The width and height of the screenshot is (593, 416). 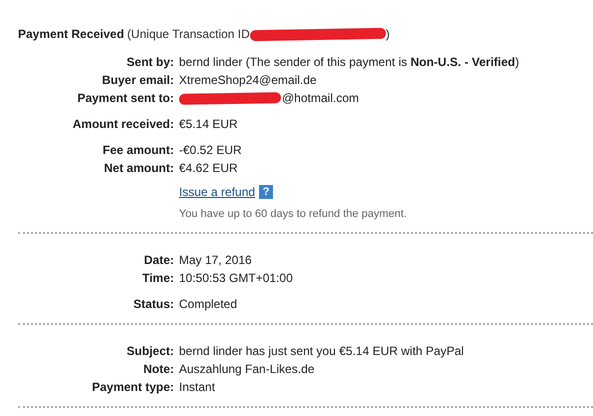 I want to click on field-label: Subject:, so click(x=150, y=351).